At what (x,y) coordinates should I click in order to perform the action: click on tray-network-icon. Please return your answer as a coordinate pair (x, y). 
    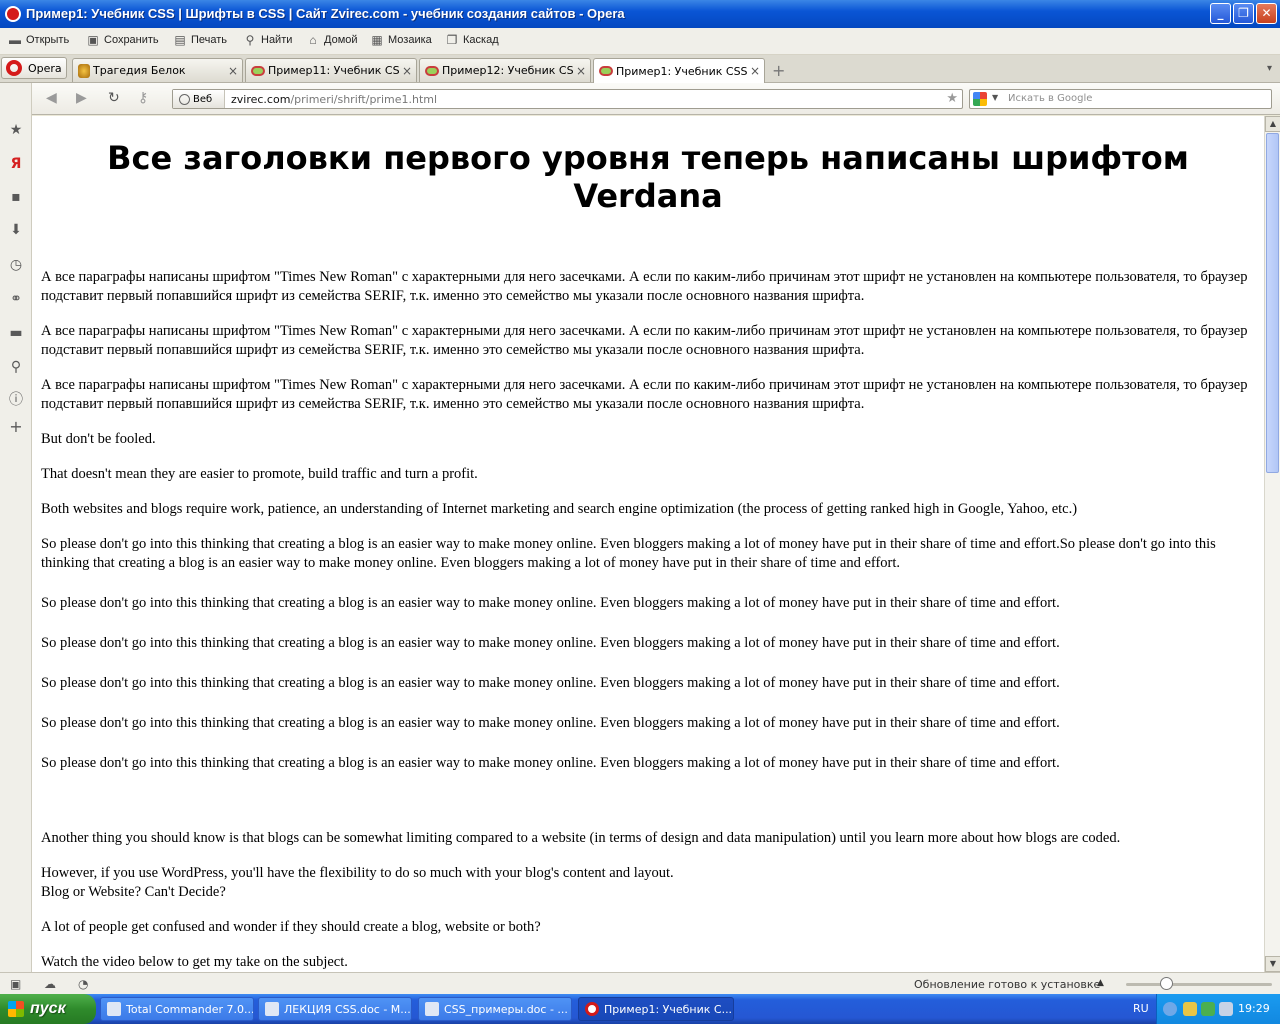
    Looking at the image, I should click on (1190, 1009).